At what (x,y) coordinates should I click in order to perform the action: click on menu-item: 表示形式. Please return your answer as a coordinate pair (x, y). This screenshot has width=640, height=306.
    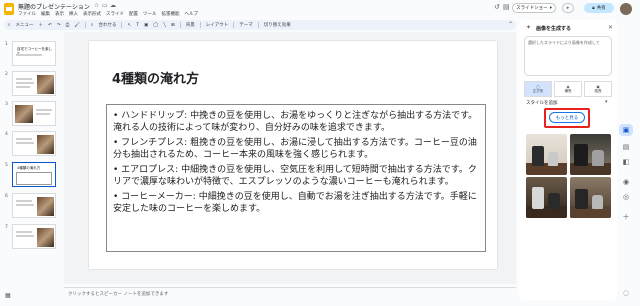
    Looking at the image, I should click on (92, 14).